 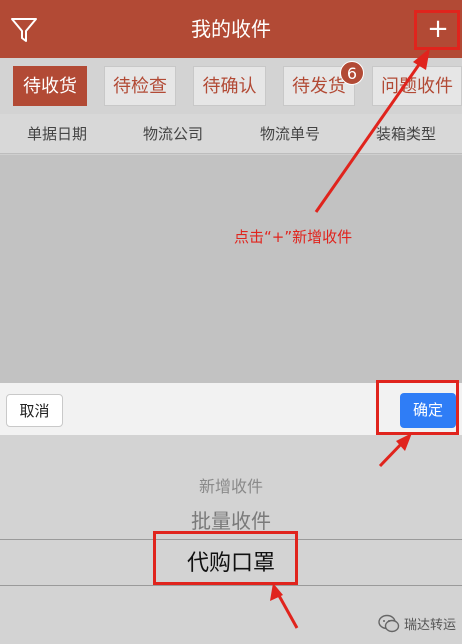 I want to click on picker-option-batch: 批量收件, so click(x=231, y=519).